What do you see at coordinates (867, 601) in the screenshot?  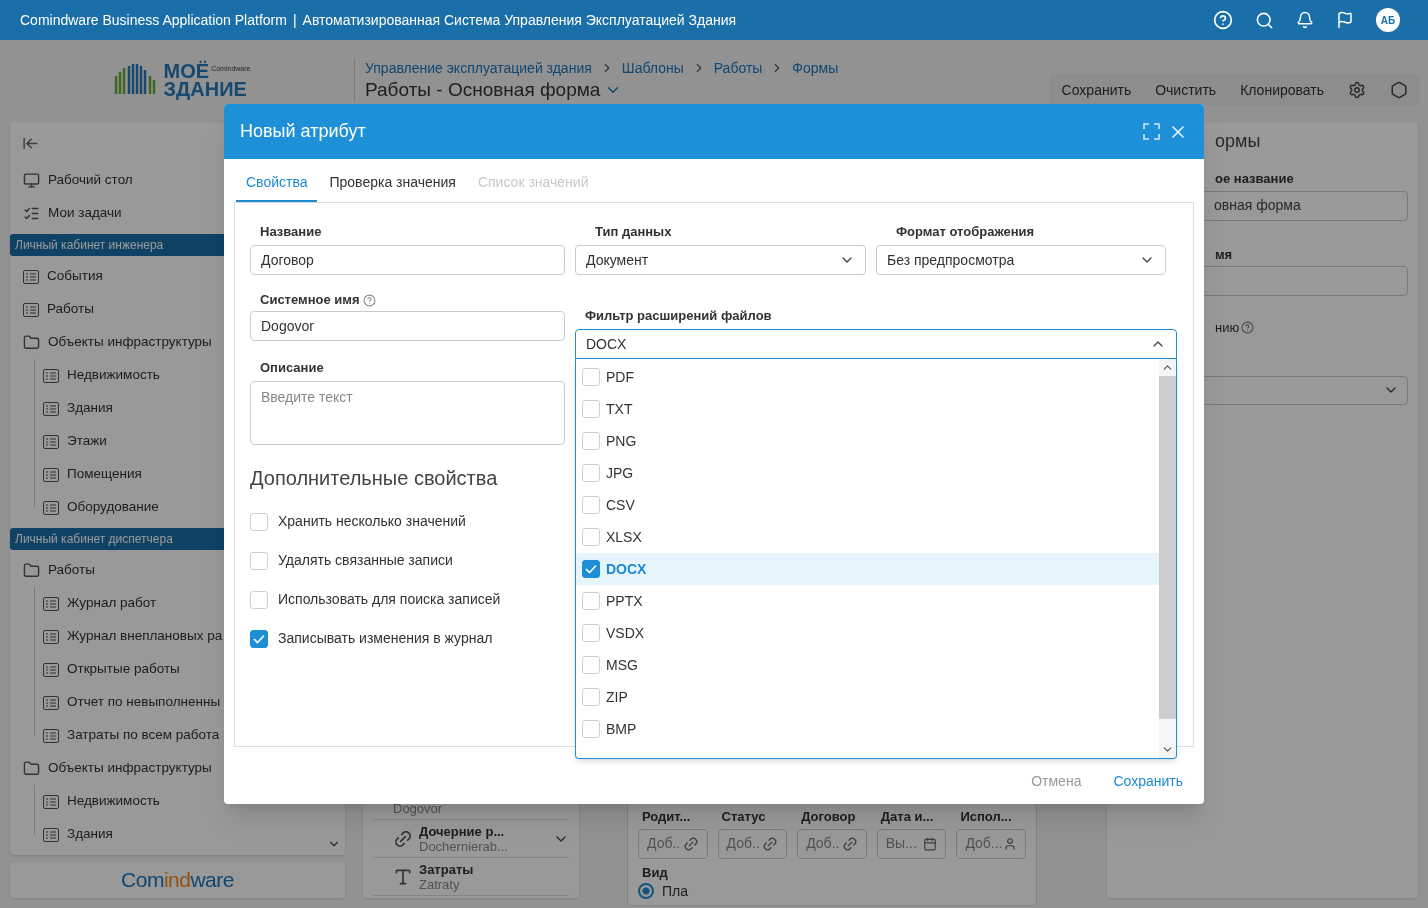 I see `dropdown-option: PPTX` at bounding box center [867, 601].